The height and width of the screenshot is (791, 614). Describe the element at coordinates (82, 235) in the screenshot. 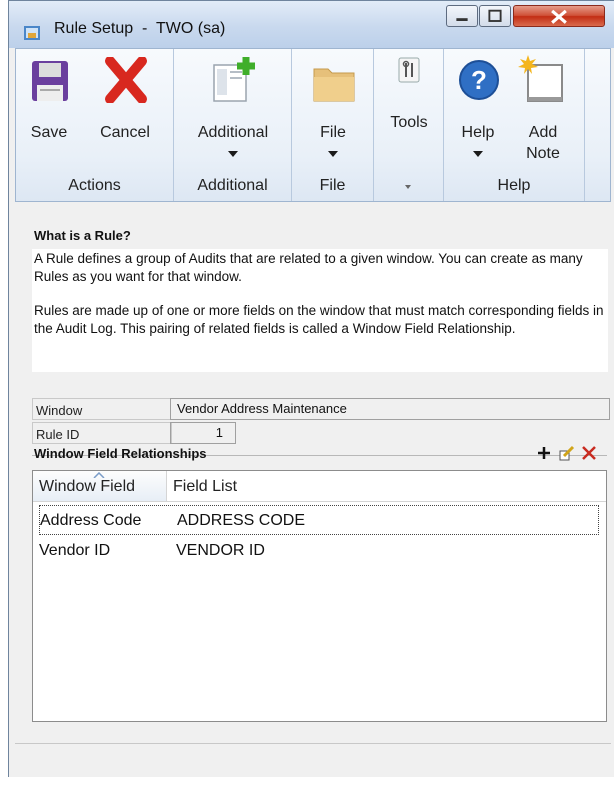

I see `info-title: What is a Rule?` at that location.